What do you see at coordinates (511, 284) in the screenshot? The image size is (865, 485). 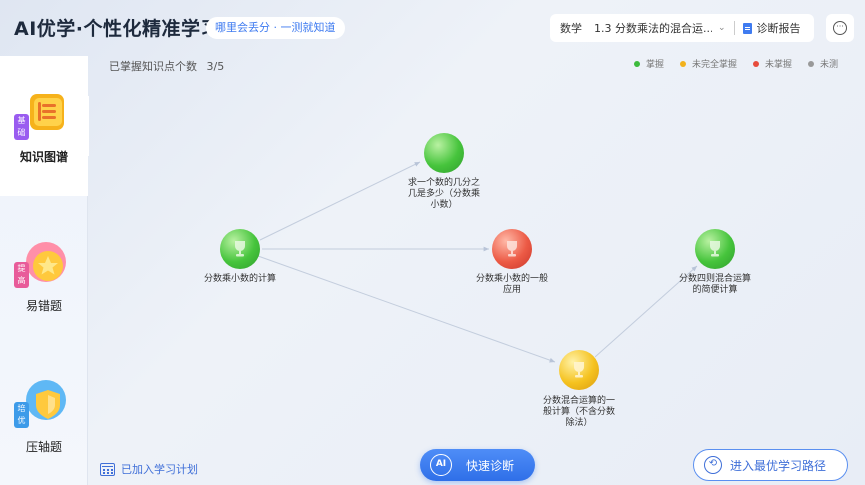 I see `node-label: 分数乘小数的一般应用` at bounding box center [511, 284].